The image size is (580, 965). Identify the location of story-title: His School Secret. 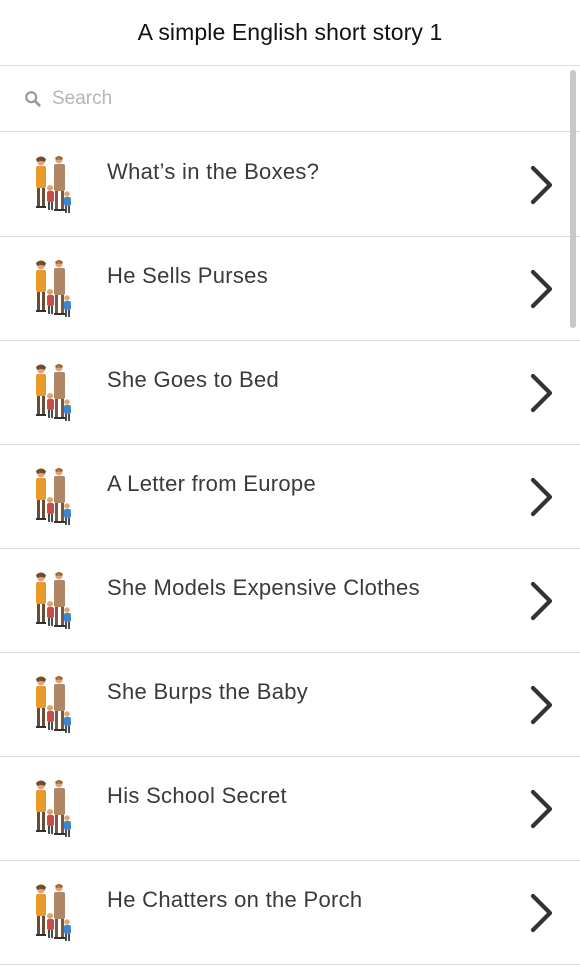
(197, 795).